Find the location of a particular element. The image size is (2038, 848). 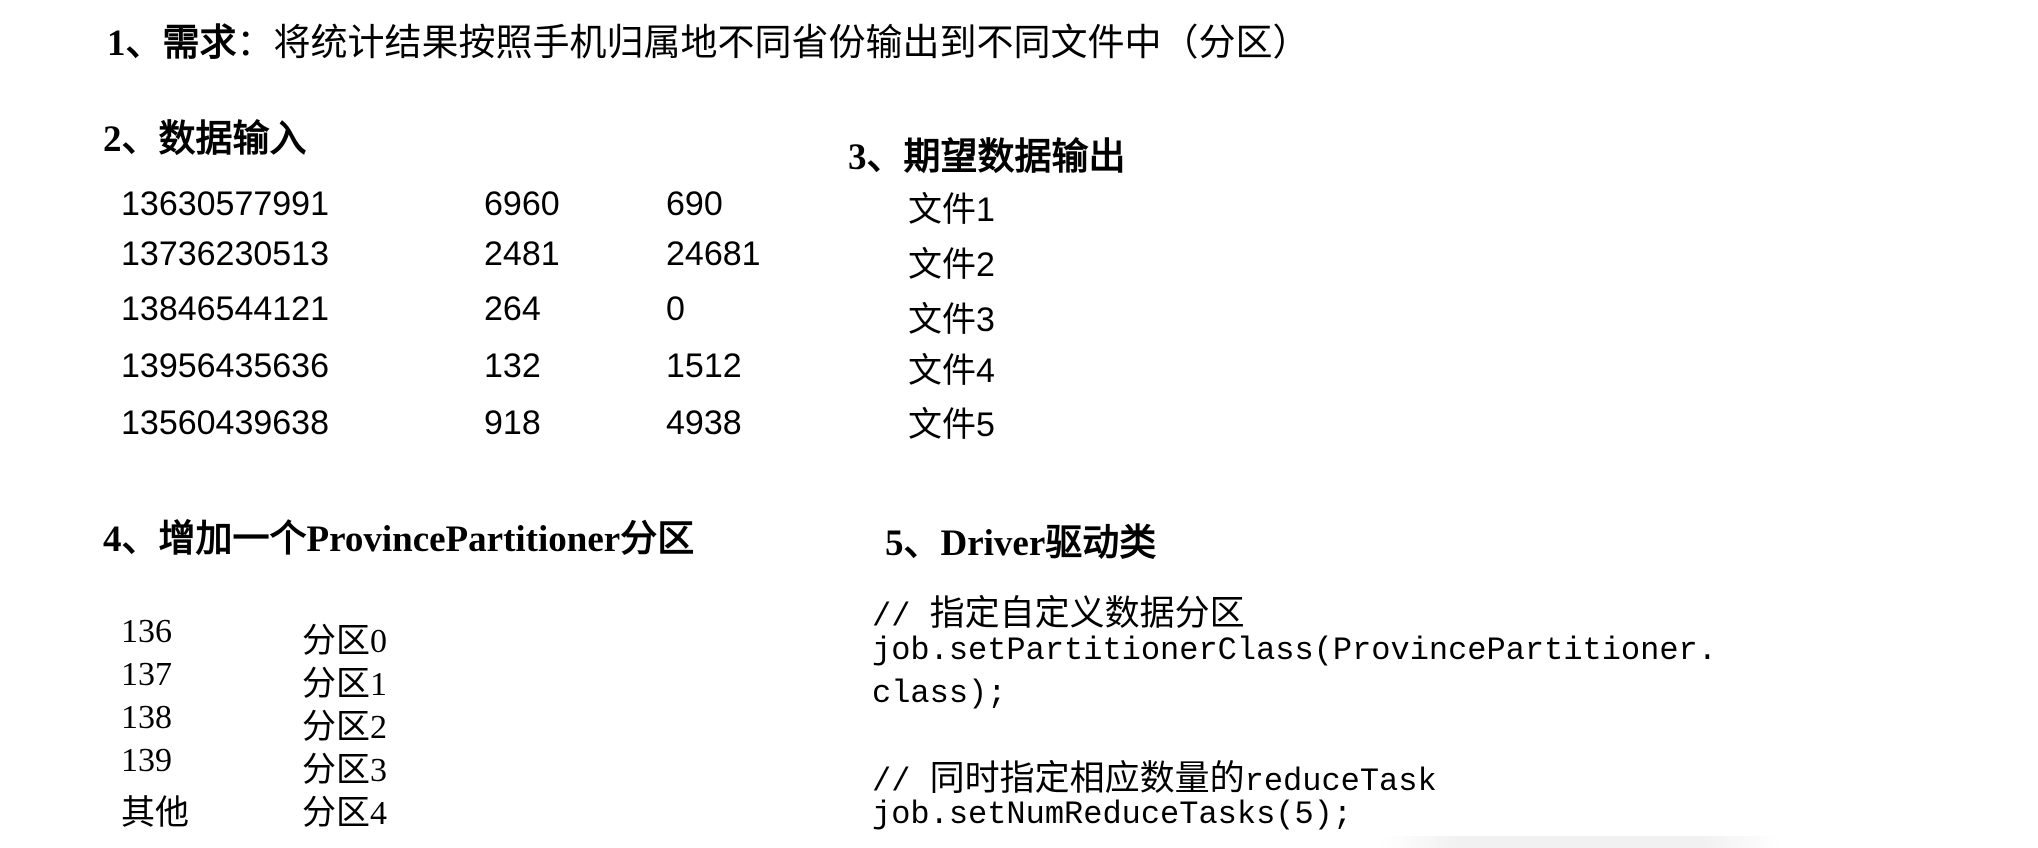

section-heading-data-input: 2、数据输入 is located at coordinates (205, 135).